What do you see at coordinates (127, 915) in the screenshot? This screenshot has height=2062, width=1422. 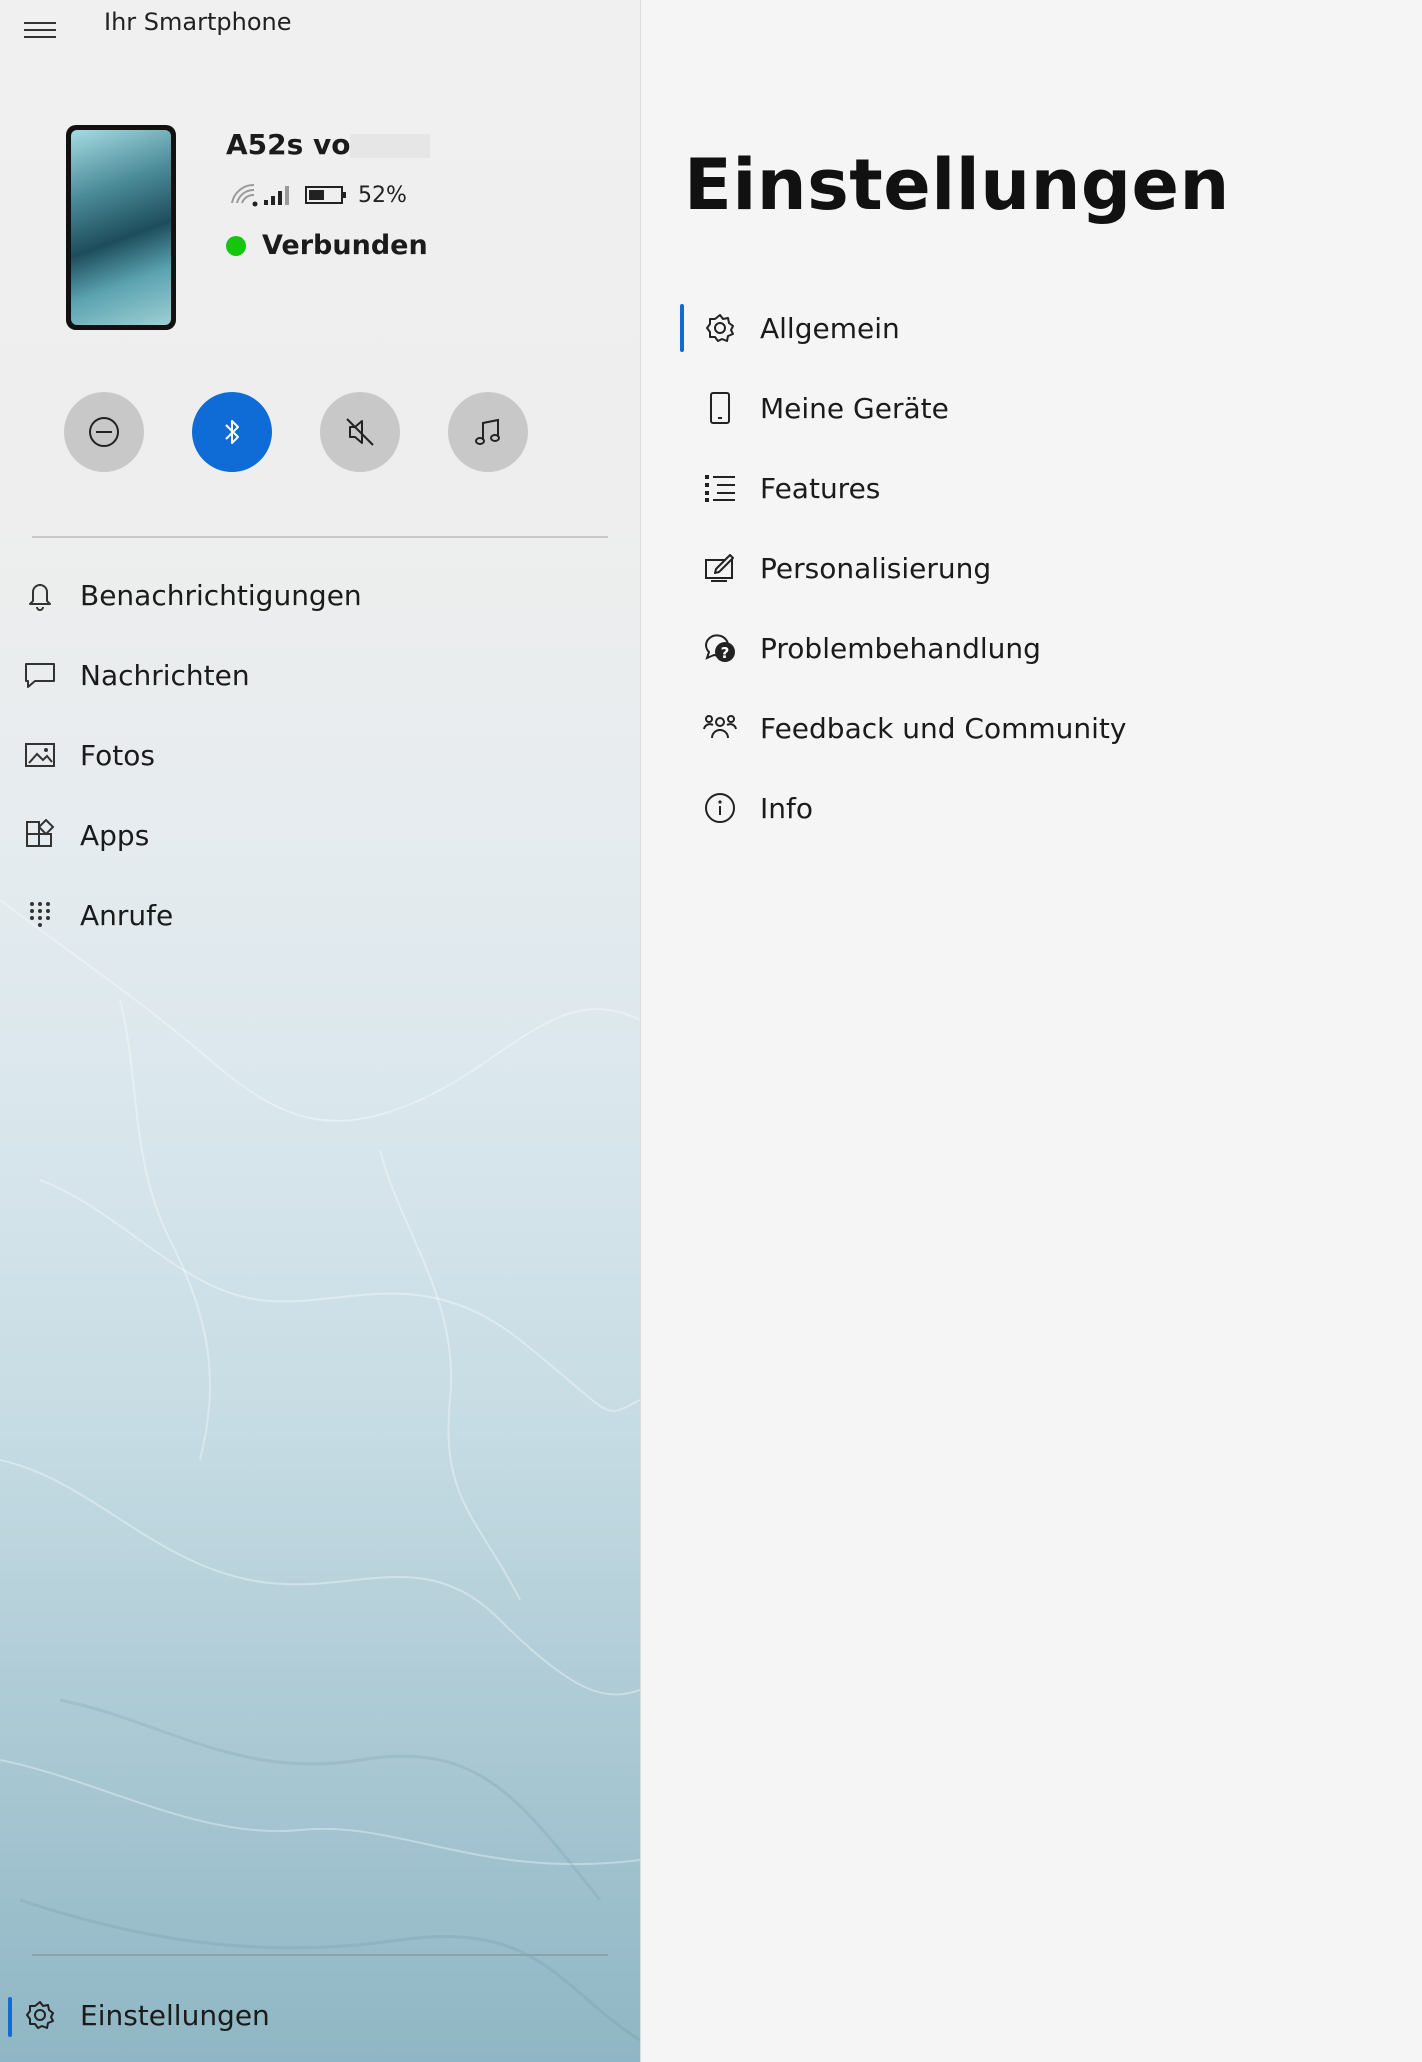 I see `nav-item-label: Anrufe` at bounding box center [127, 915].